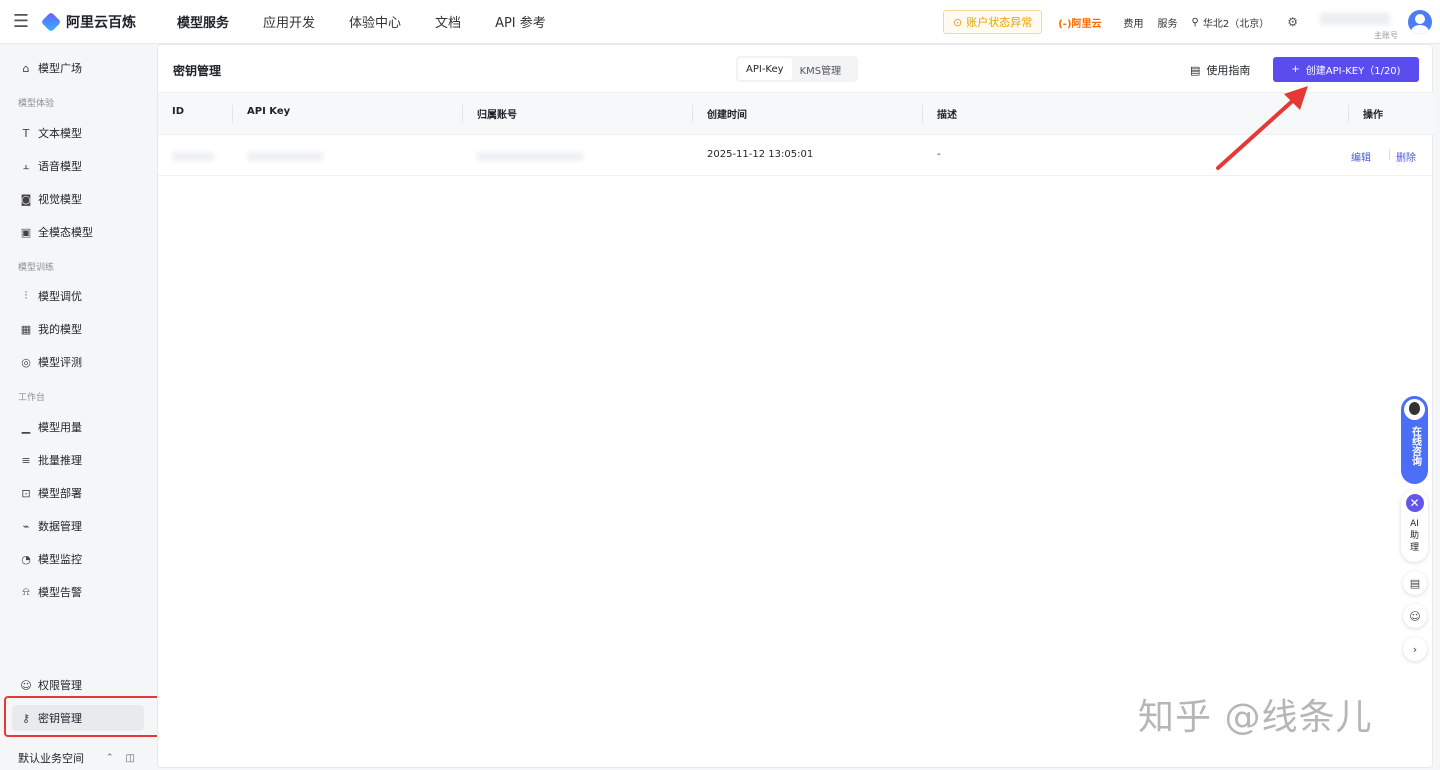 Image resolution: width=1440 pixels, height=770 pixels. I want to click on sidebar-item-data: ⌁ 数据管理, so click(78, 526).